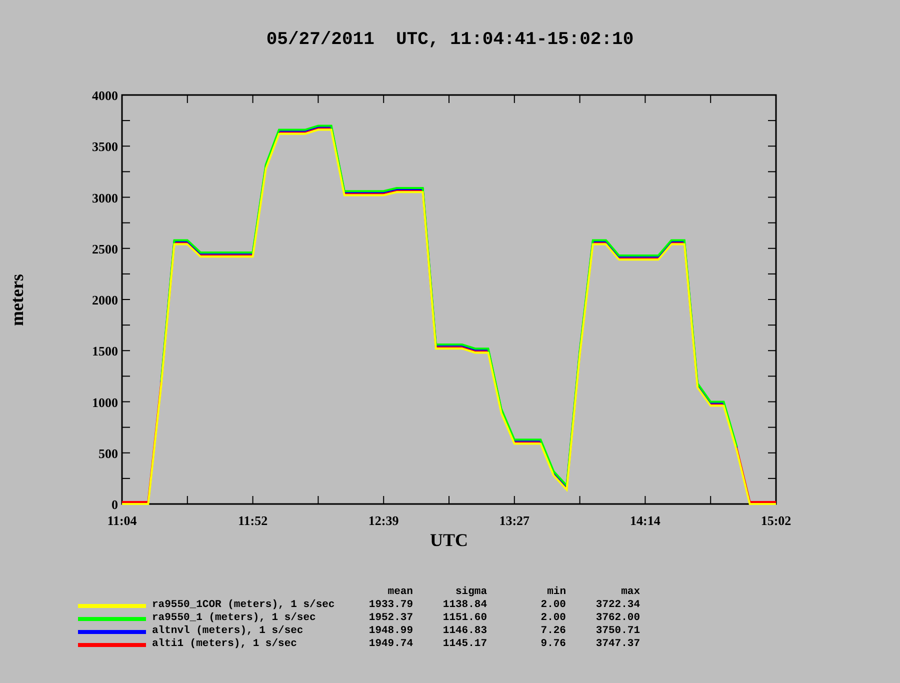  What do you see at coordinates (105, 95) in the screenshot?
I see `y-tick-label: 4000` at bounding box center [105, 95].